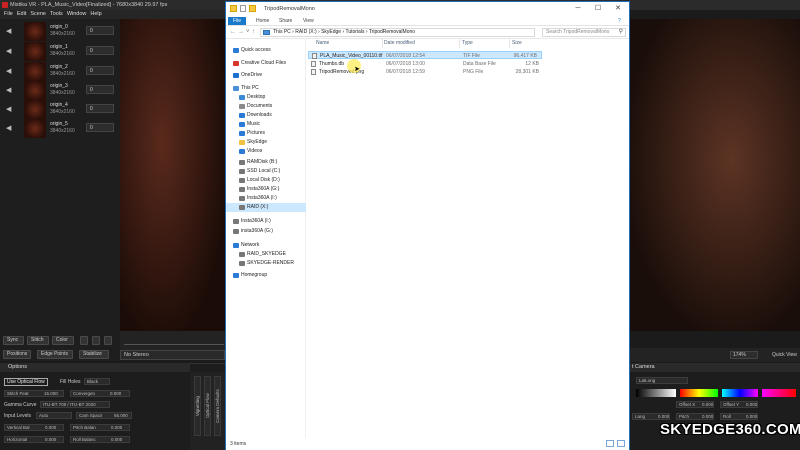  What do you see at coordinates (266, 142) in the screenshot?
I see `nav-item: SkyEdge` at bounding box center [266, 142].